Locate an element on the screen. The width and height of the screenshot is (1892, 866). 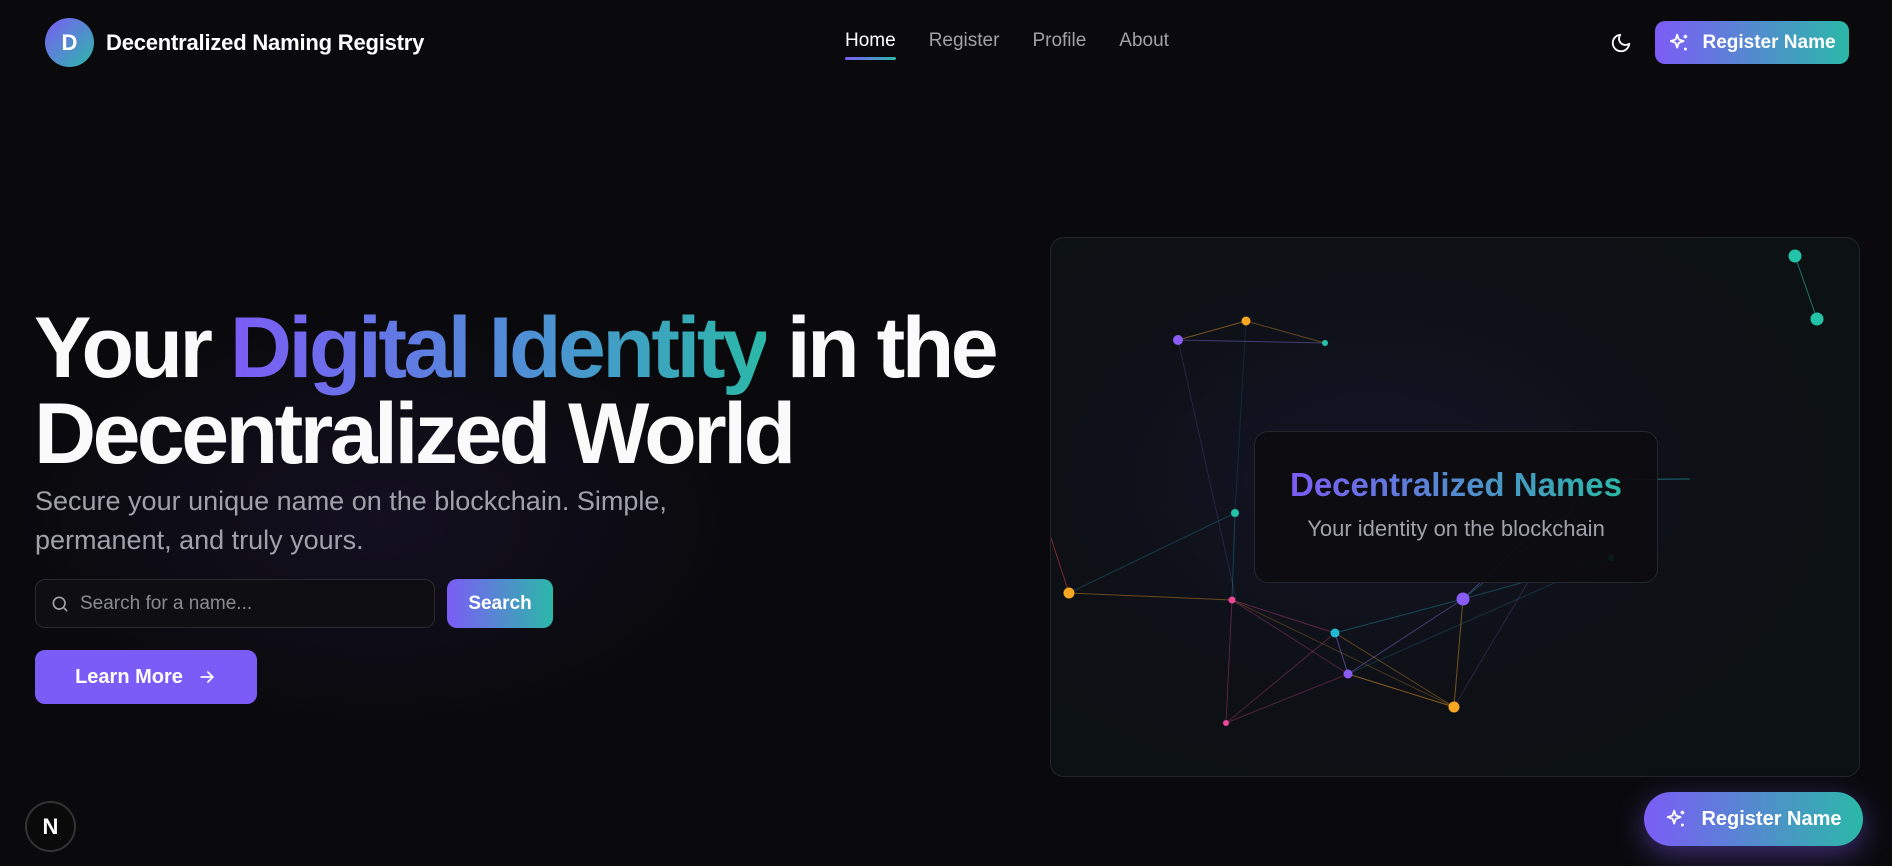
nav-links: Home Register Profile About is located at coordinates (1007, 45).